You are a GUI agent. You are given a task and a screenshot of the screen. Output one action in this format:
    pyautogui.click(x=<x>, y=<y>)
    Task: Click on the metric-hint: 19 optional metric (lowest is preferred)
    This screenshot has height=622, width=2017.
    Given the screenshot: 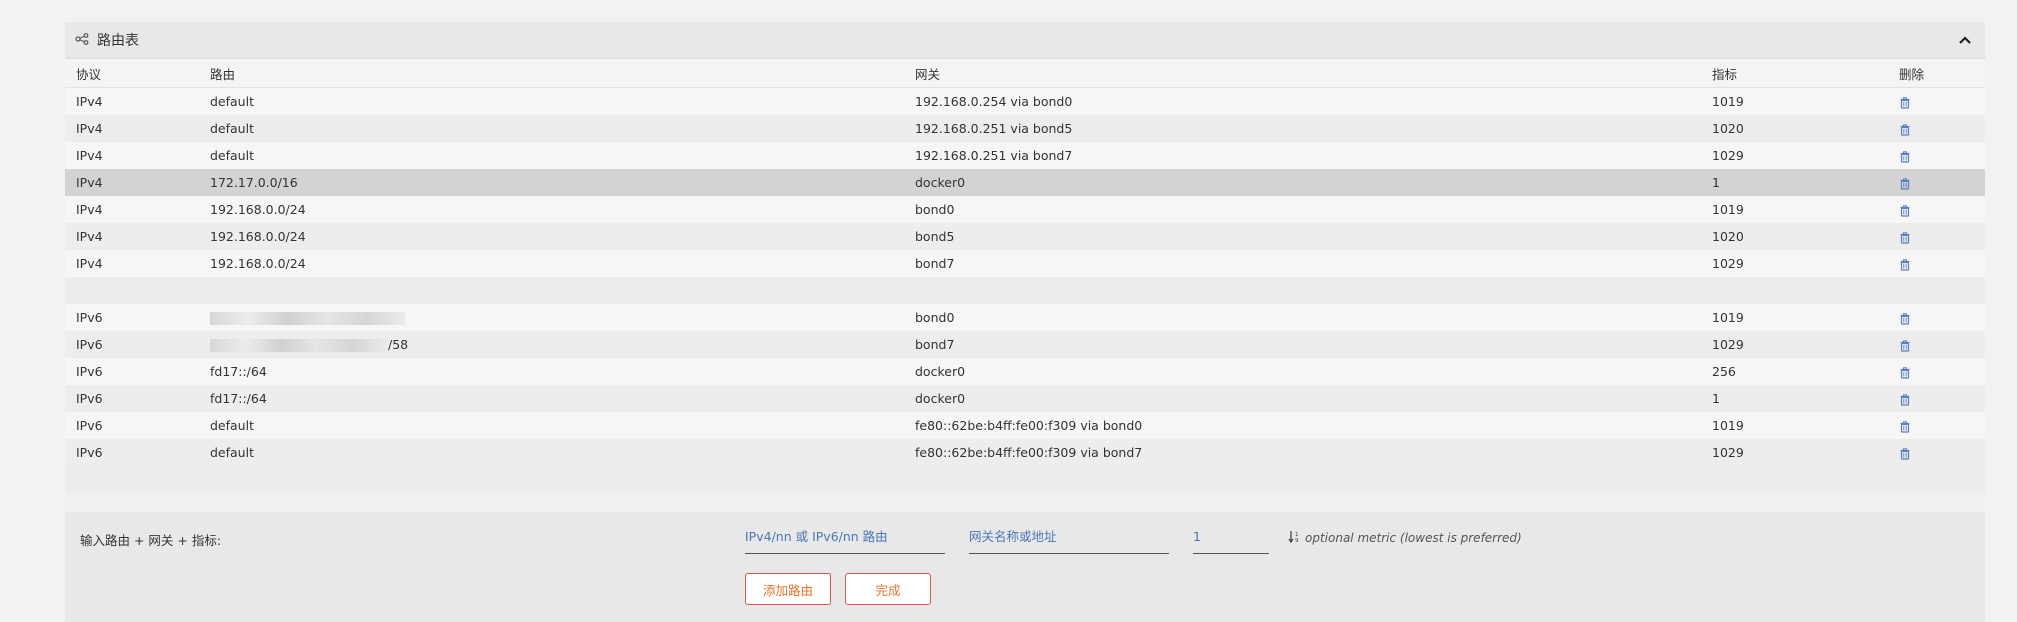 What is the action you would take?
    pyautogui.click(x=1405, y=538)
    